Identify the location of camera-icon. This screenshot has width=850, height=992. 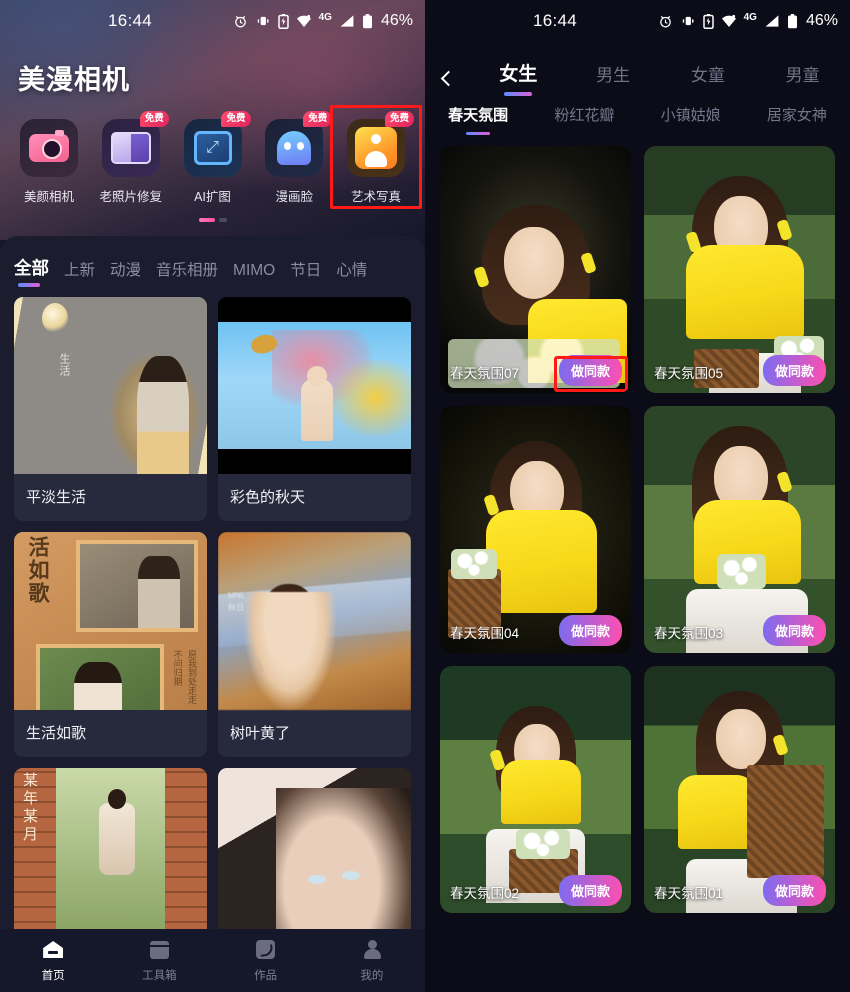
(49, 148).